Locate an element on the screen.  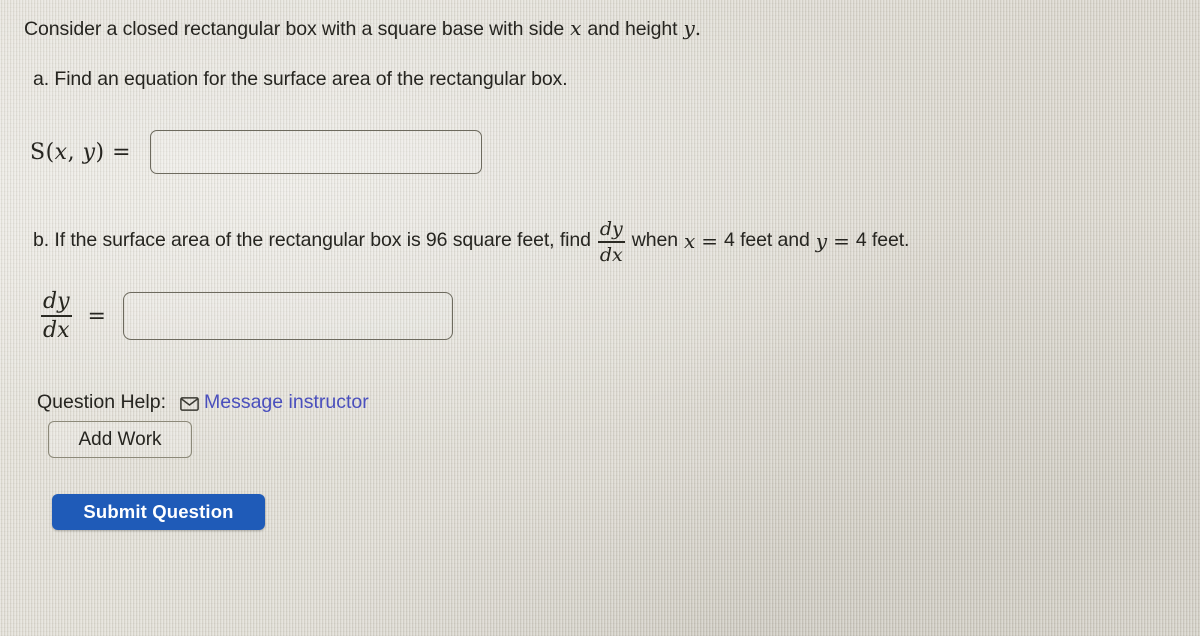
label-s-var-x: x is located at coordinates (61, 152).